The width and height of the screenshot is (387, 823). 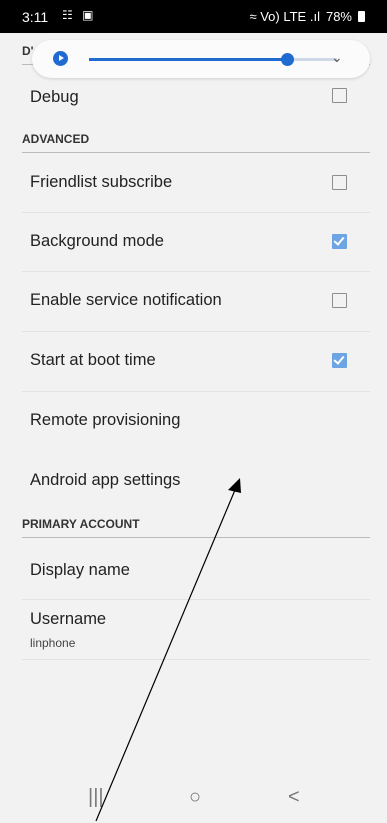 I want to click on setting-friendlist-subscribe: Friendlist subscribe, so click(x=196, y=183).